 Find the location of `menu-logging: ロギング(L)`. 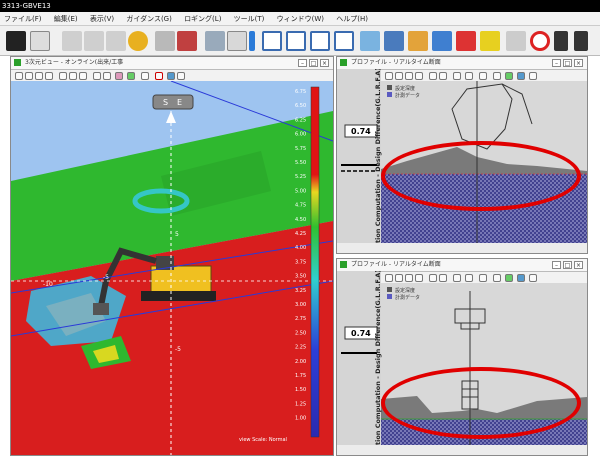

menu-logging: ロギング(L) is located at coordinates (202, 19).